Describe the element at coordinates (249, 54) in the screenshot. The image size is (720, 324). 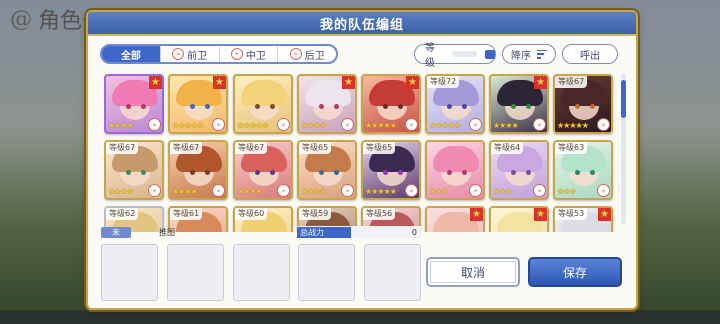
I see `tab-middle: » 中卫` at that location.